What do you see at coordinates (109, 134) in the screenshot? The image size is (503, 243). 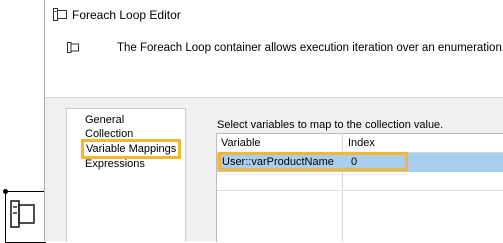 I see `nav-item-collection: Collection` at bounding box center [109, 134].